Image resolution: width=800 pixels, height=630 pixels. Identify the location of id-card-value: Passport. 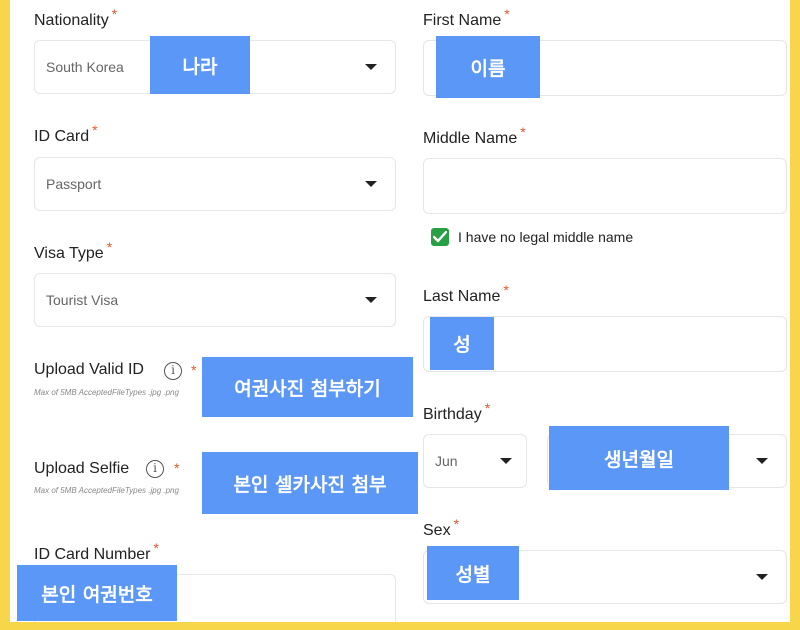
(74, 184).